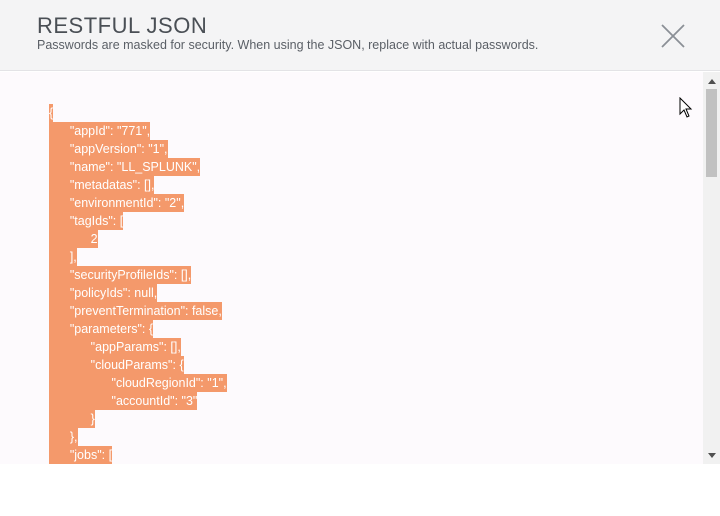  What do you see at coordinates (63, 437) in the screenshot?
I see `json-line-text: },` at bounding box center [63, 437].